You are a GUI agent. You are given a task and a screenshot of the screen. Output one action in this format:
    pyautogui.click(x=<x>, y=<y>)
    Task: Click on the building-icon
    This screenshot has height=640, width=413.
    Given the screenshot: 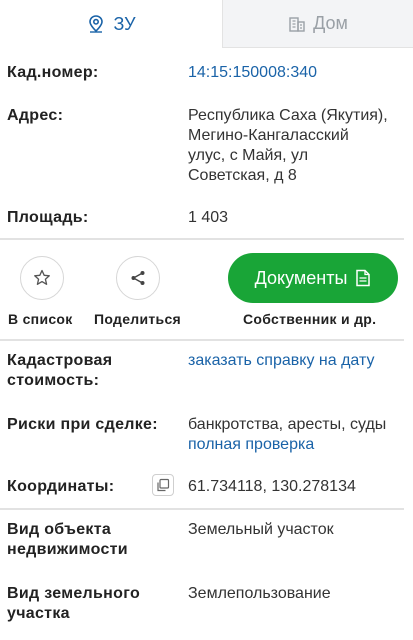 What is the action you would take?
    pyautogui.click(x=297, y=24)
    